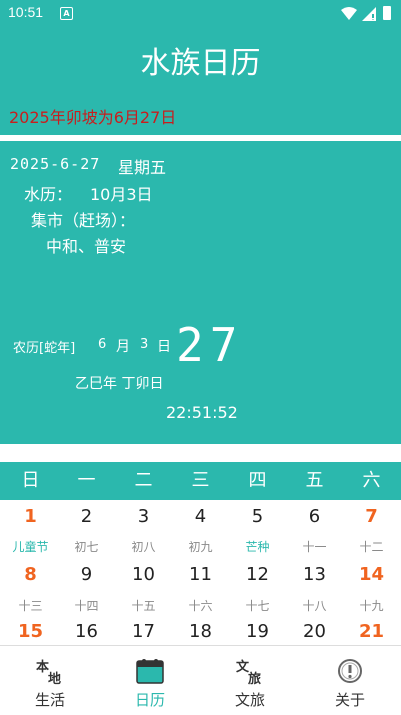 The width and height of the screenshot is (401, 715). What do you see at coordinates (371, 631) in the screenshot?
I see `calendar-day: 21` at bounding box center [371, 631].